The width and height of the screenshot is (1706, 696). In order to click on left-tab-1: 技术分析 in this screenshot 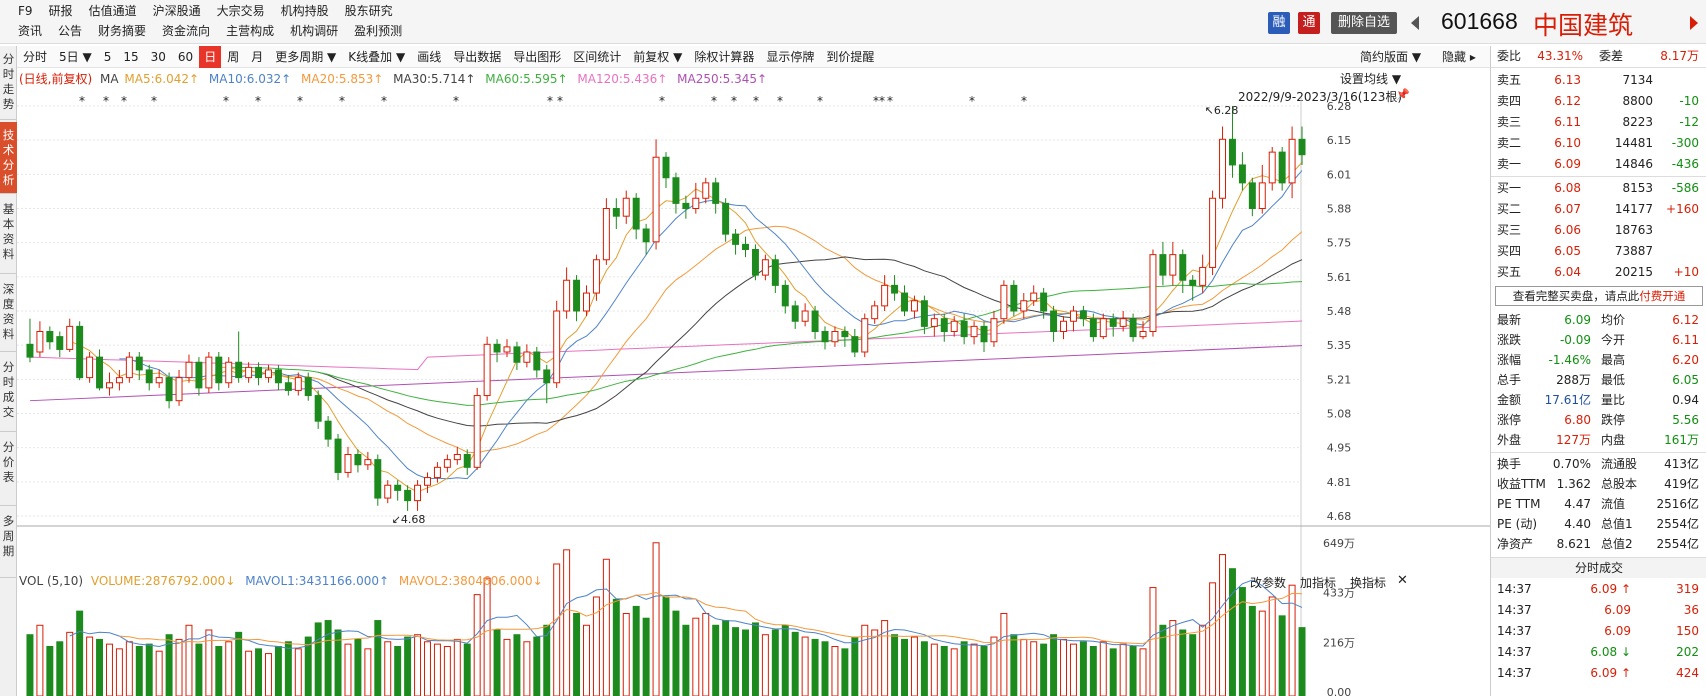, I will do `click(8, 158)`.